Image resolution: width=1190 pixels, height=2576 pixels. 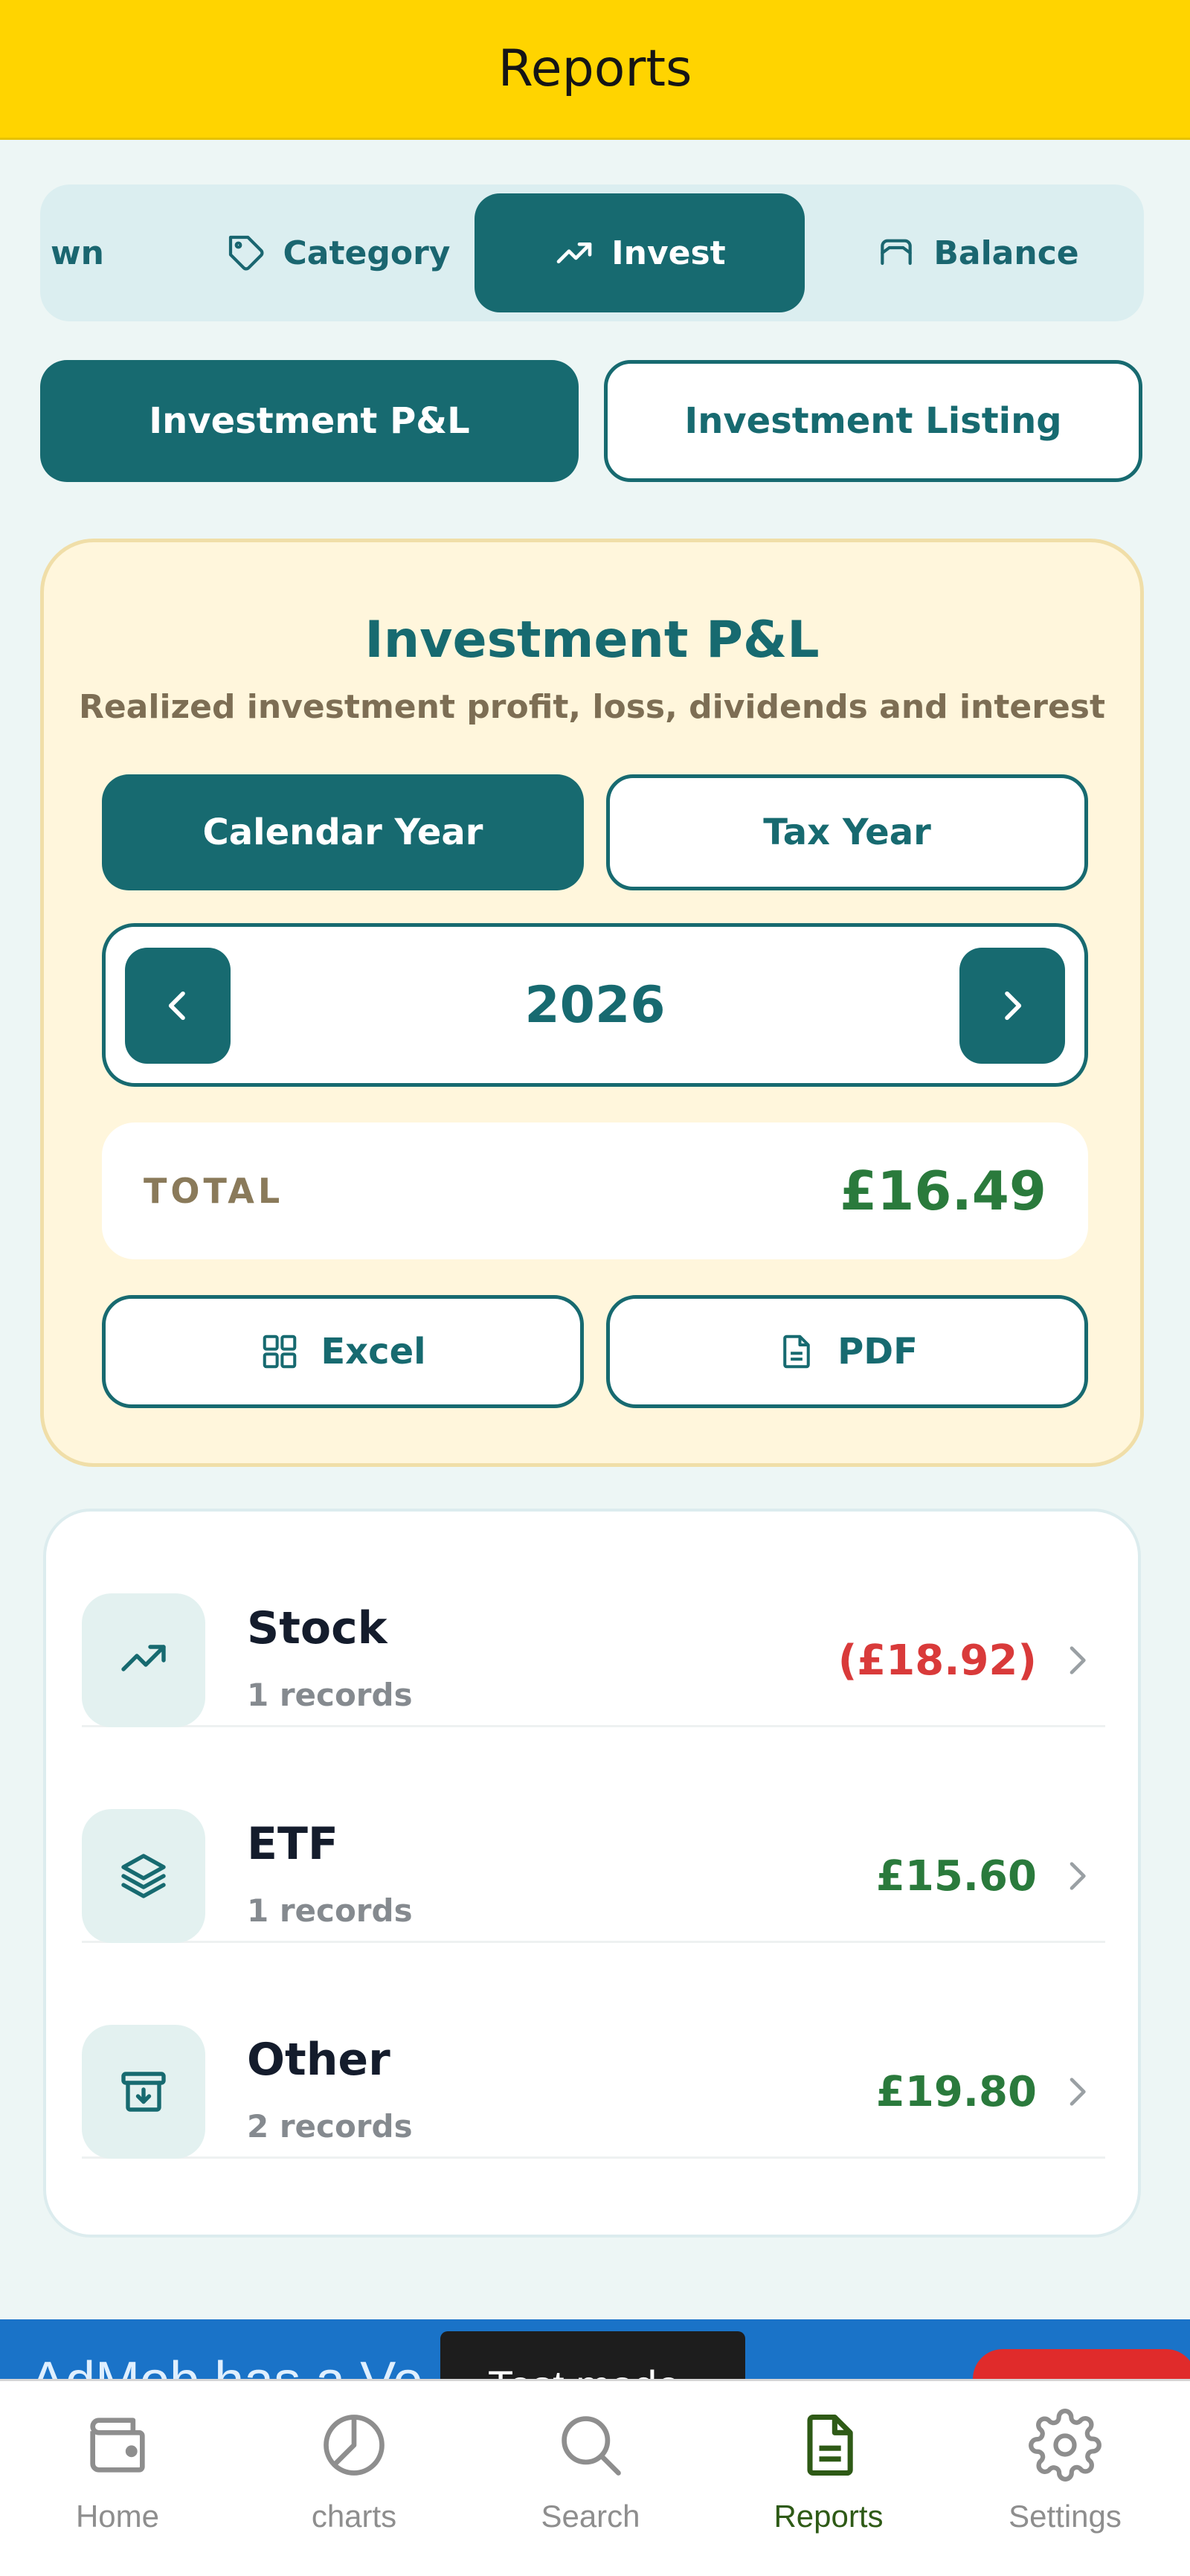 What do you see at coordinates (292, 1844) in the screenshot?
I see `list-item-name: ETF` at bounding box center [292, 1844].